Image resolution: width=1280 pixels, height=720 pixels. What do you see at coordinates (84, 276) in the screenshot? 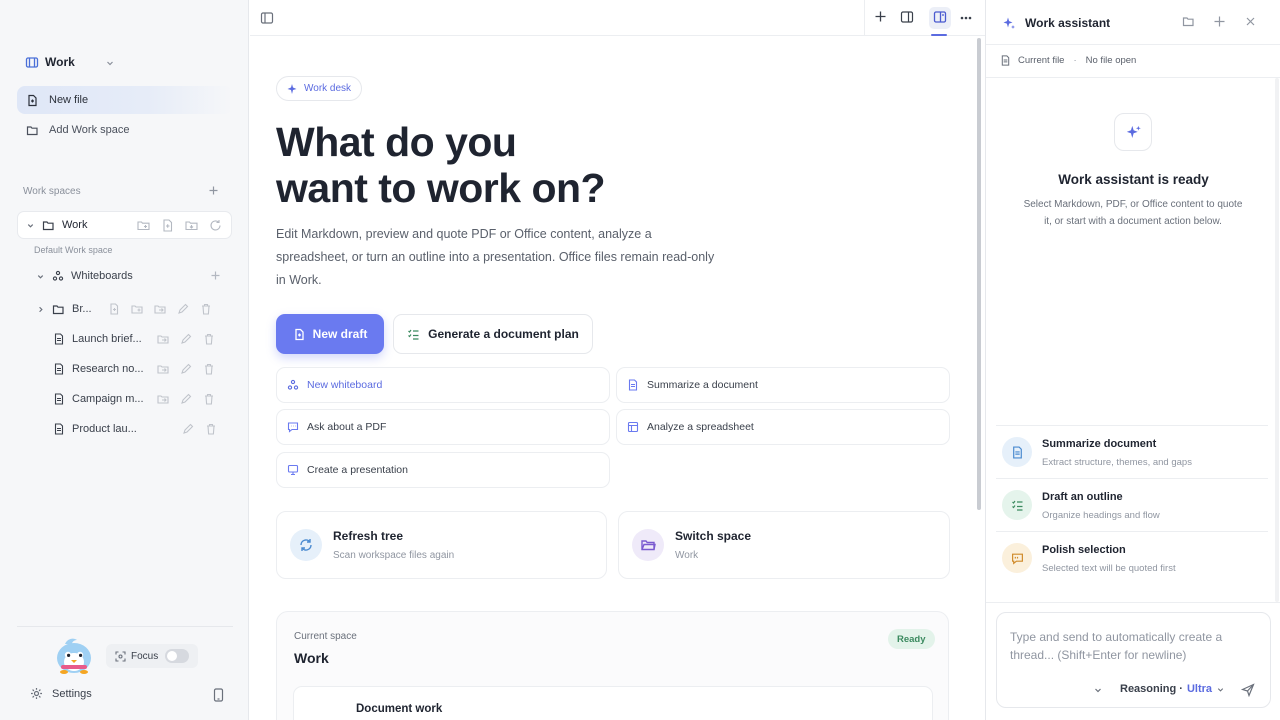
I see `tree-folder-whiteboards: Whiteboards` at bounding box center [84, 276].